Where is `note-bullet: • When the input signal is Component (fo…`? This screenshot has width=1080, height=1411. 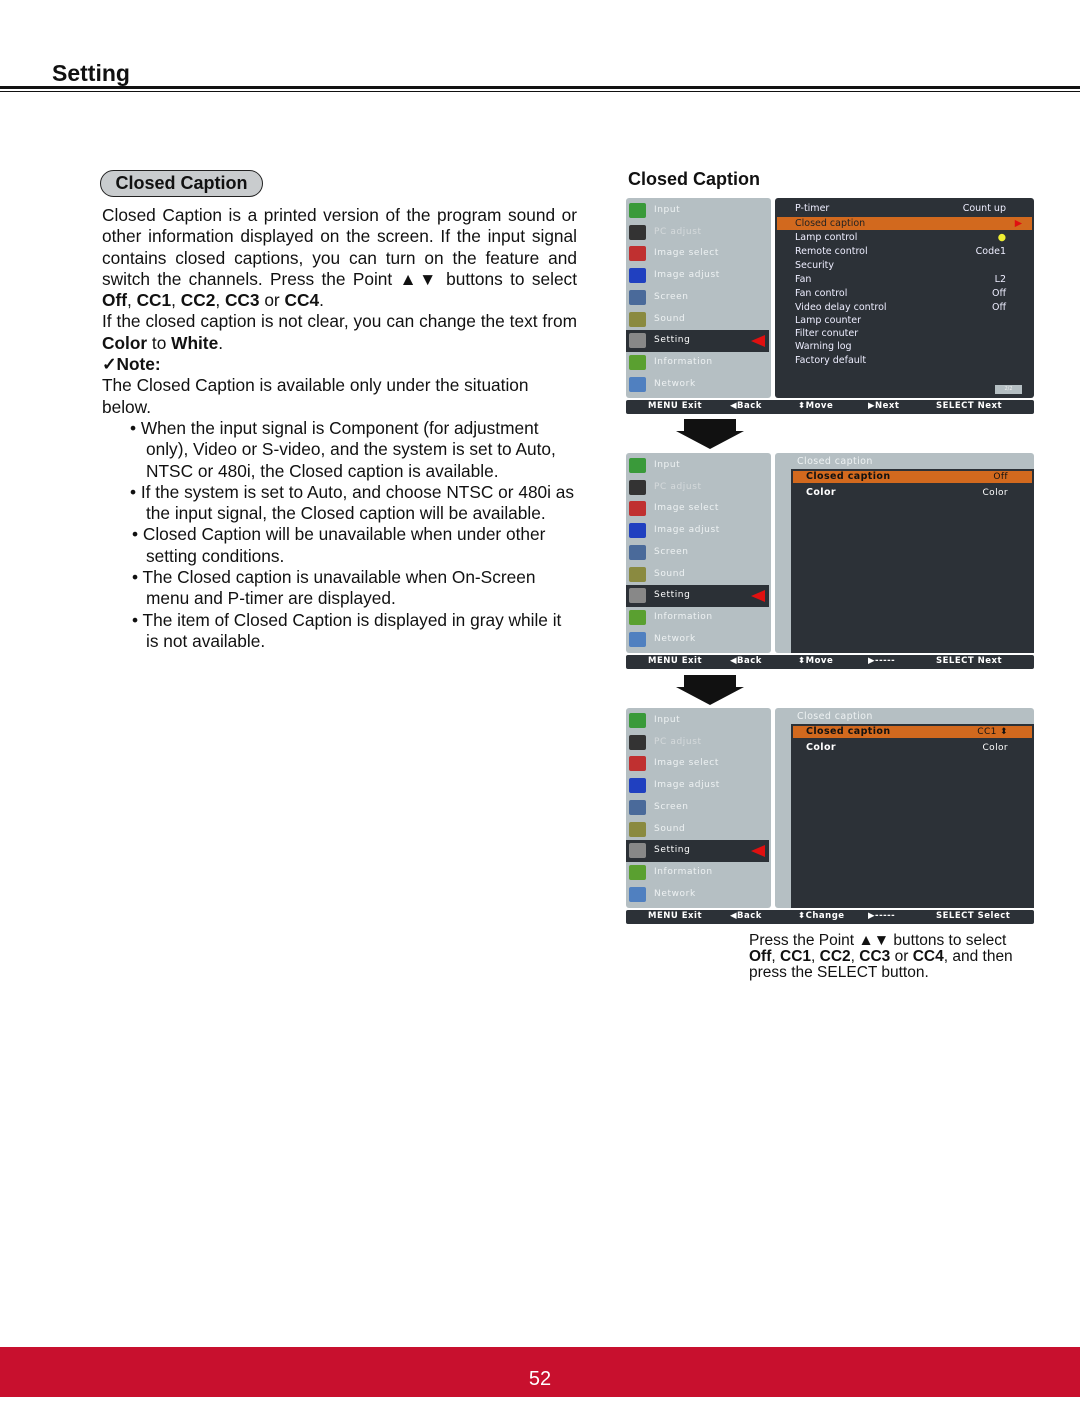
note-bullet: • When the input signal is Component (fo… is located at coordinates (343, 449).